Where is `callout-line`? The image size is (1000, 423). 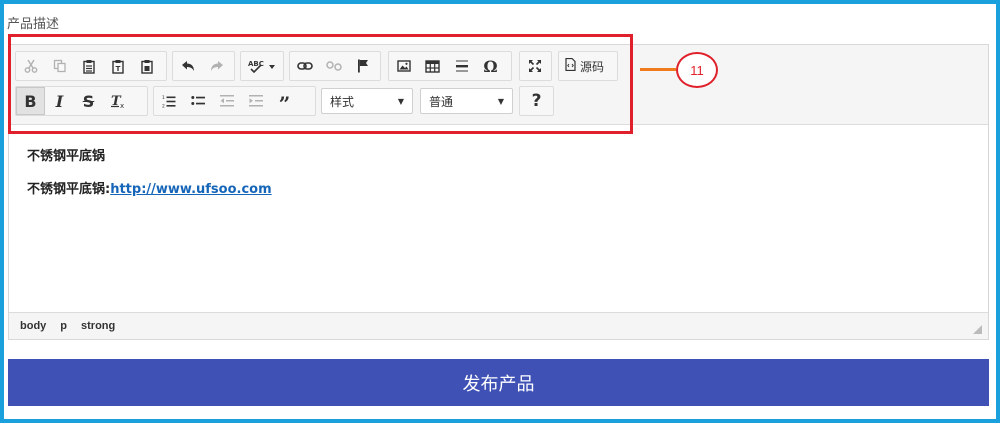
callout-line is located at coordinates (658, 69).